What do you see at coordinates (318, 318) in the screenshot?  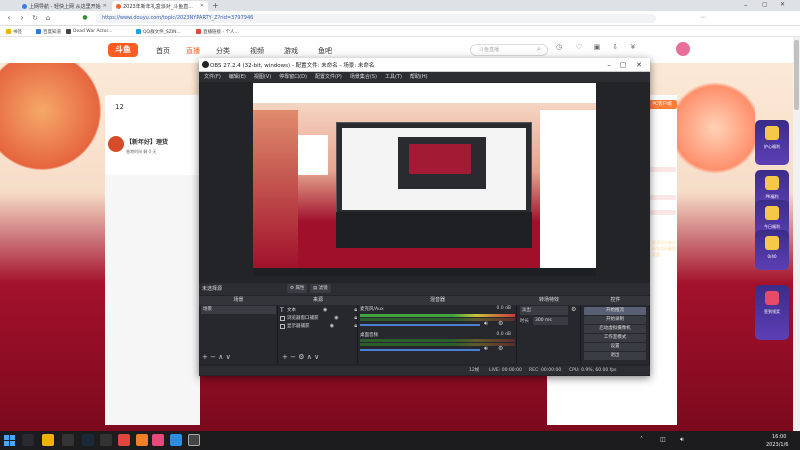 I see `source-item: 浏览器窗口捕获 ◉ 🔒︎` at bounding box center [318, 318].